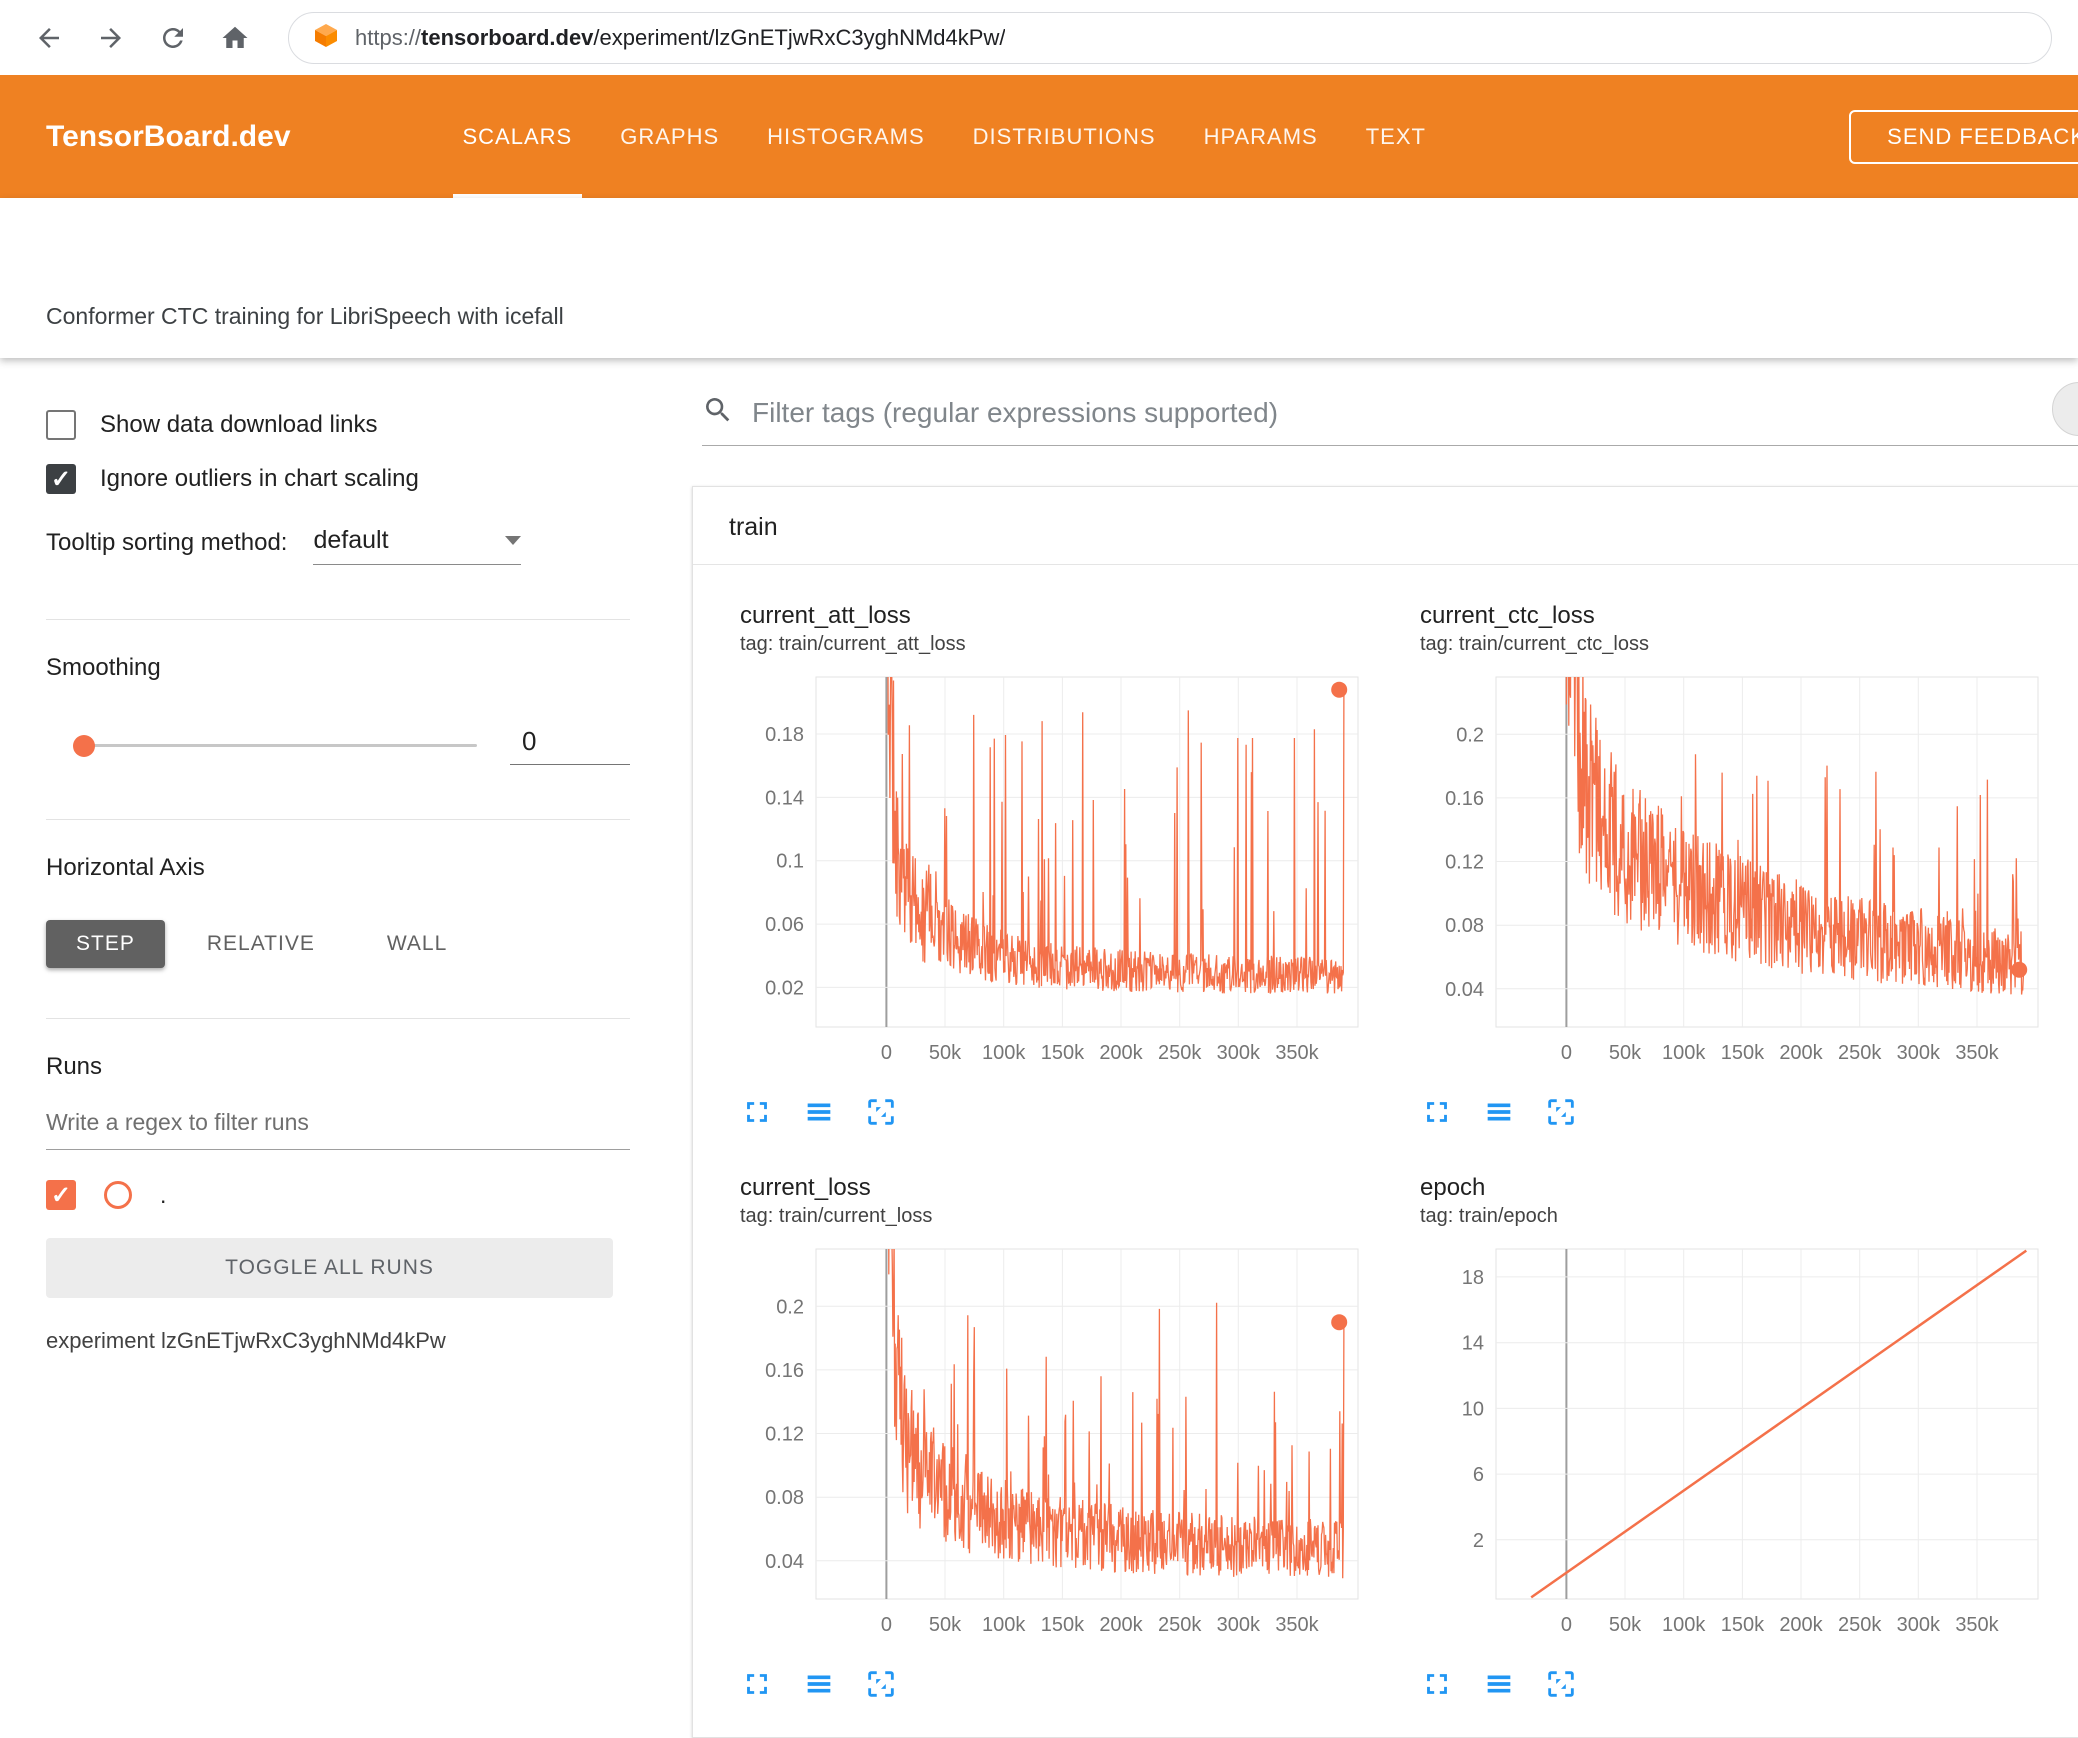 The width and height of the screenshot is (2078, 1738). I want to click on svg-text: 0.16, so click(1464, 799).